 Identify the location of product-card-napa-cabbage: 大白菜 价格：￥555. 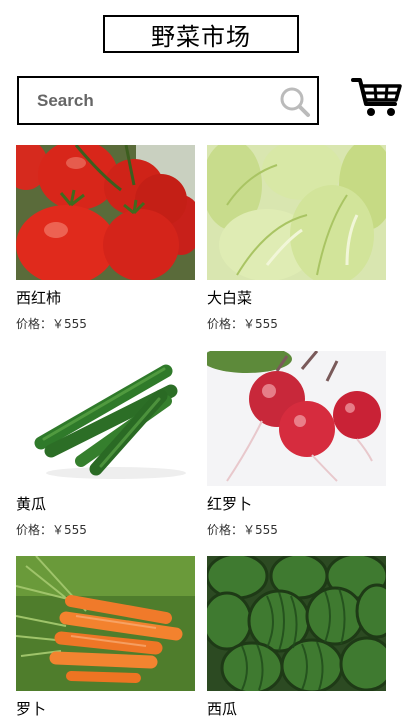
(296, 238).